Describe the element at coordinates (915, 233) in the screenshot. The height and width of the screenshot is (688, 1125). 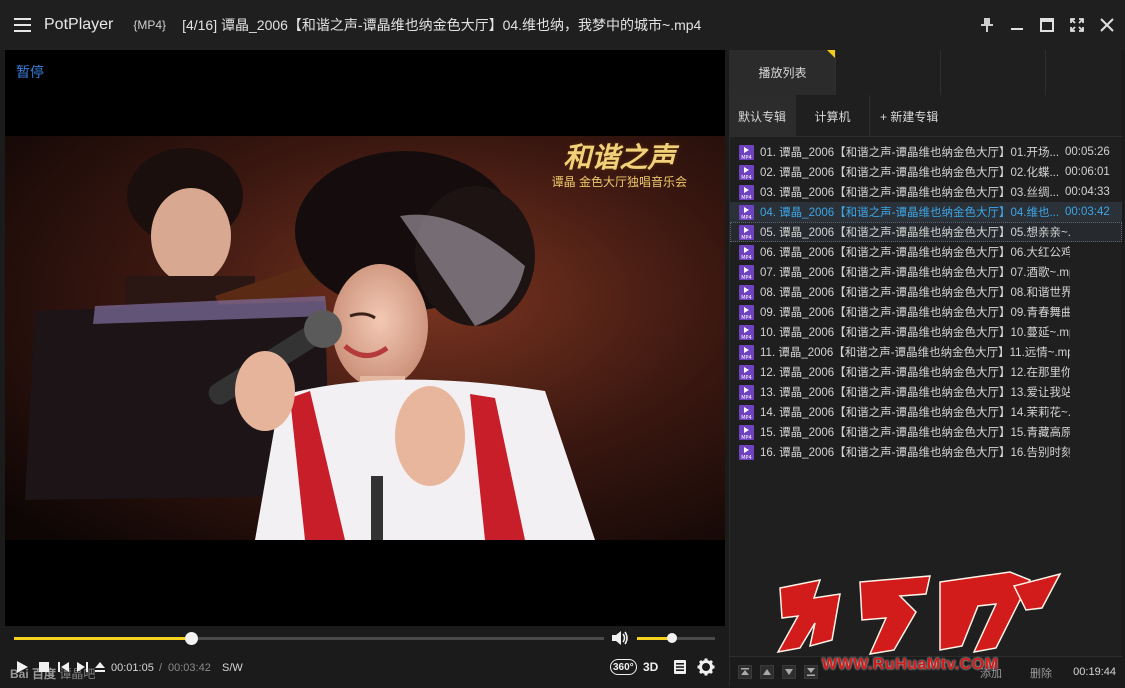
I see `playlist-item-title: 05. 谭晶_2006【和谐之声-谭晶维也纳金色大厅】05.想亲亲~.mp4` at that location.